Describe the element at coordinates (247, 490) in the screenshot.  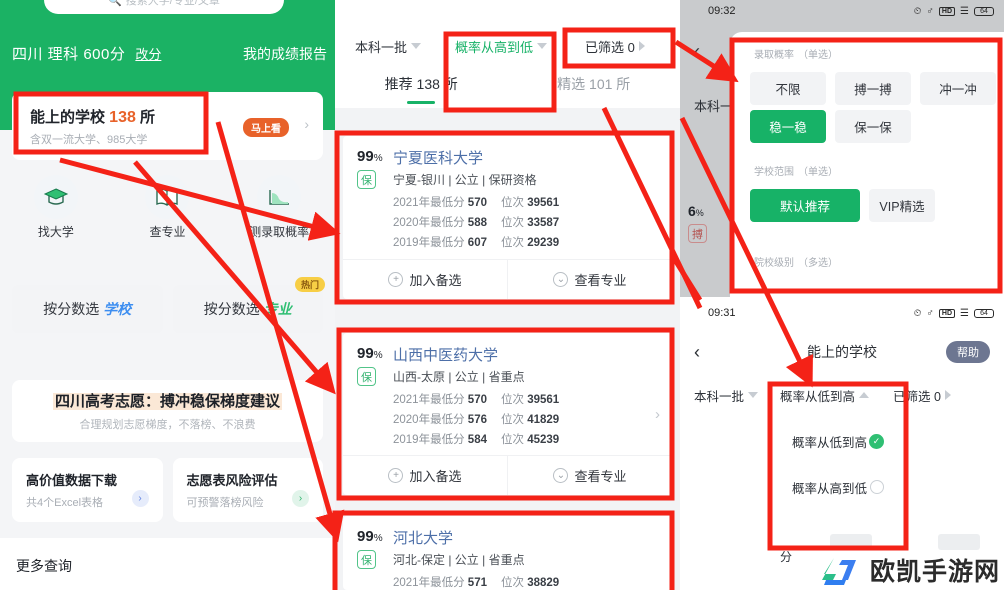
I see `risk-assessment-card: 志愿表风险评估 可预警落榜风险 ›` at that location.